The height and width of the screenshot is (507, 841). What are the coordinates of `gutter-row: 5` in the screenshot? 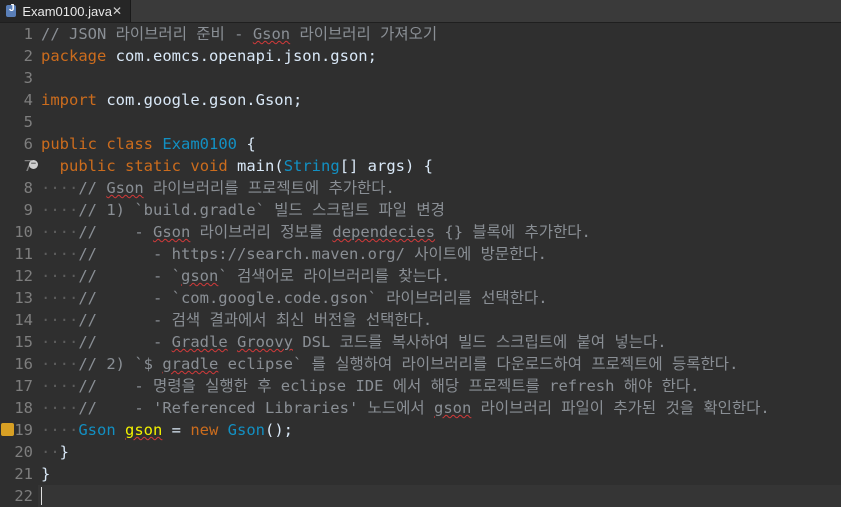 It's located at (18, 122).